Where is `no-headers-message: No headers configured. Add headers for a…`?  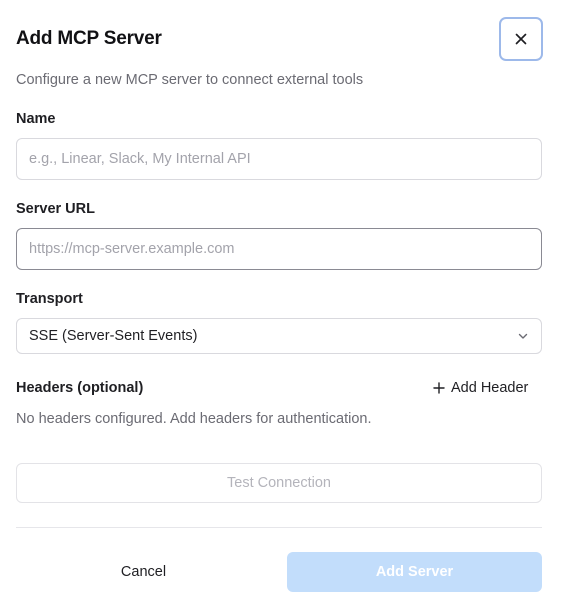 no-headers-message: No headers configured. Add headers for a… is located at coordinates (194, 419).